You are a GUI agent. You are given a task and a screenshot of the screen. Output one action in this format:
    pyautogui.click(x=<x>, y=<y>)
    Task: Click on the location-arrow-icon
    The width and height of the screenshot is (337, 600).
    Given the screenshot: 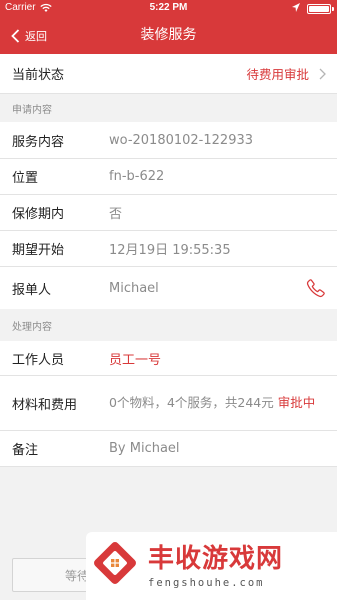 What is the action you would take?
    pyautogui.click(x=296, y=7)
    